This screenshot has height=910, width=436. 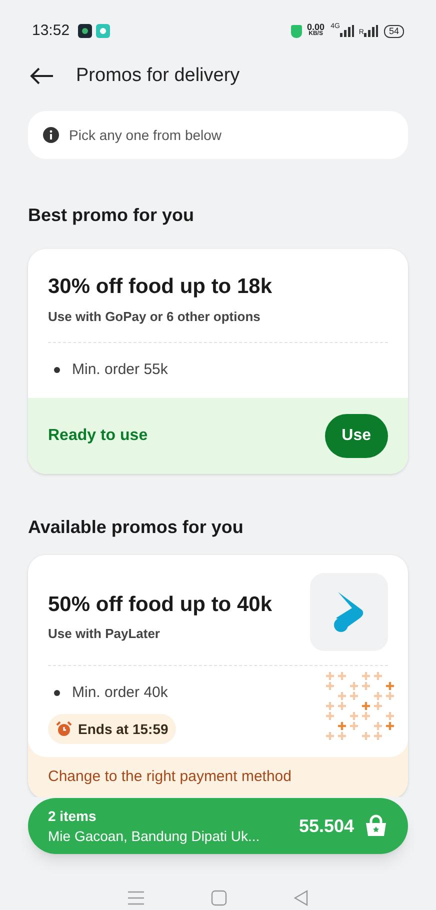 What do you see at coordinates (73, 816) in the screenshot?
I see `cart-items: 2 items` at bounding box center [73, 816].